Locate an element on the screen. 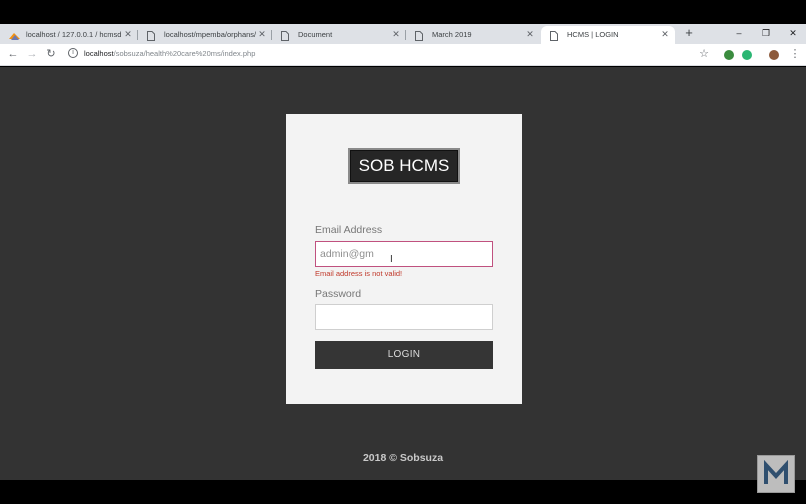 This screenshot has height=504, width=806. phpmyadmin-icon is located at coordinates (14, 35).